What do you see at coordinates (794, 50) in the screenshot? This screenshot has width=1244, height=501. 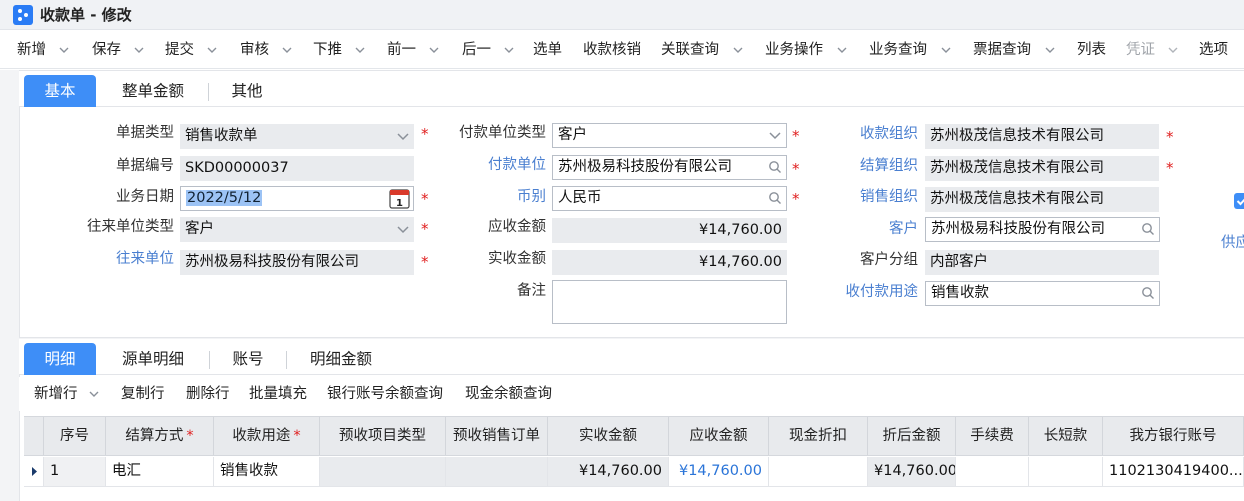 I see `toolbar-item: 业务操作` at bounding box center [794, 50].